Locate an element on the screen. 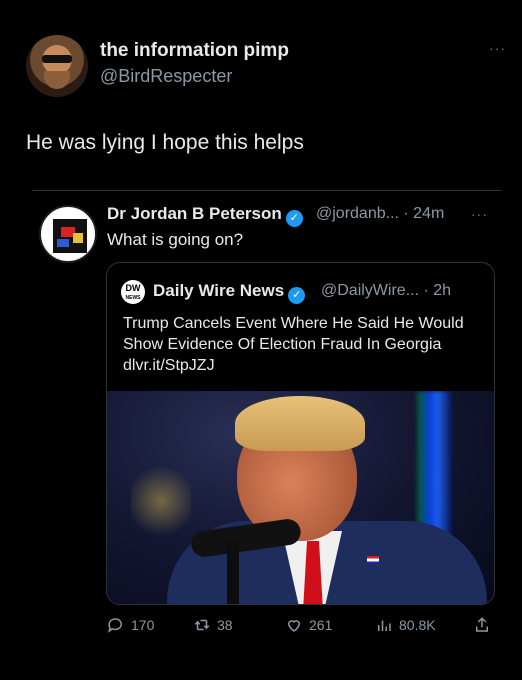 This screenshot has width=522, height=680. quoted-tweet-text: What is going on? is located at coordinates (175, 239).